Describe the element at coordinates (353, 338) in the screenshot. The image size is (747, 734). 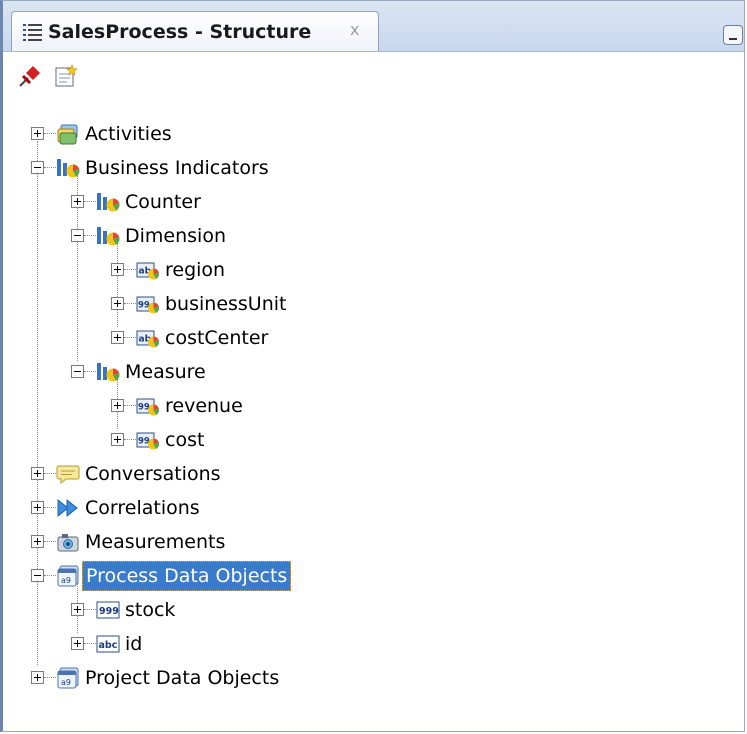
I see `tree-node-costCenter: ab costCenter` at that location.